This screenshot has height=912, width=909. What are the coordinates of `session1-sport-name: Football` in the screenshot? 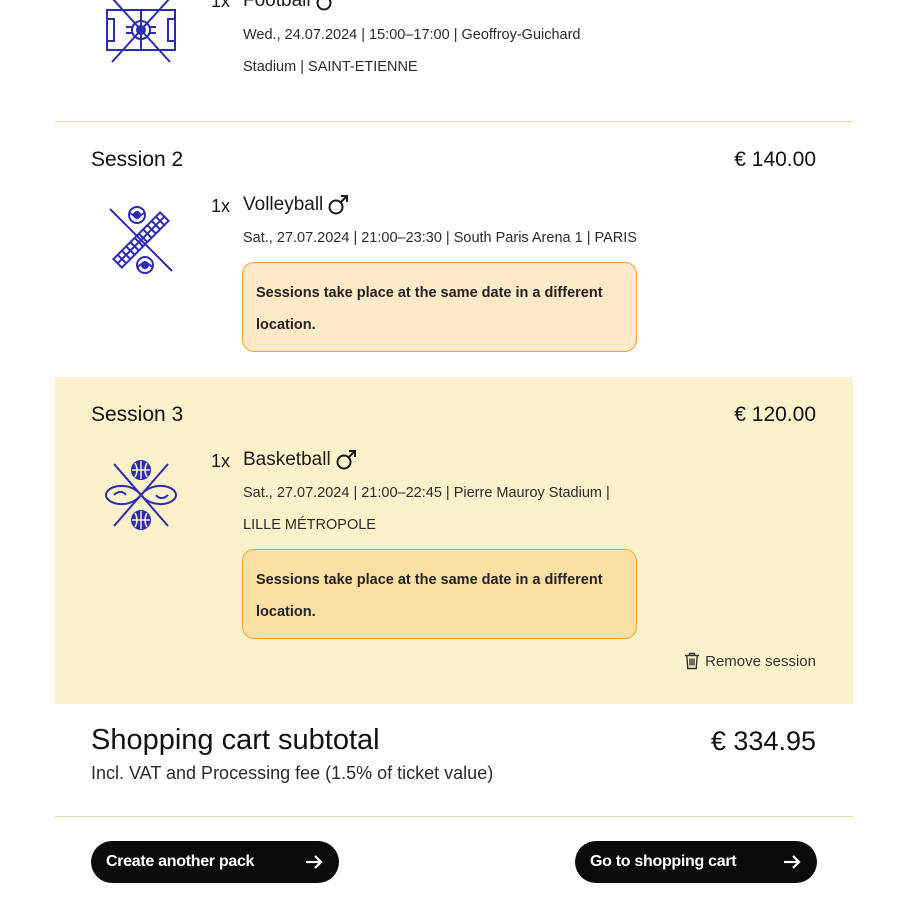 It's located at (290, 6).